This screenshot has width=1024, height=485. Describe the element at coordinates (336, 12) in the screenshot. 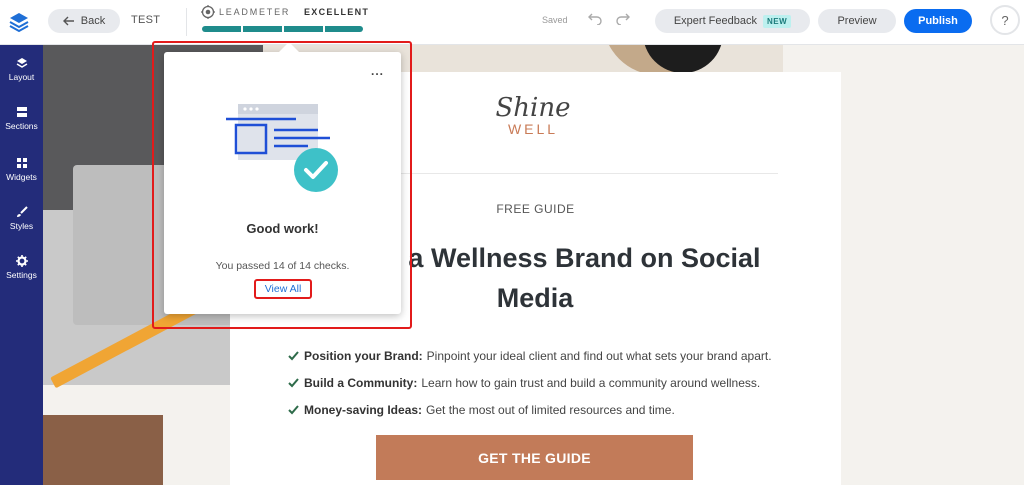

I see `leadmeter-rating: EXCELLENT` at that location.